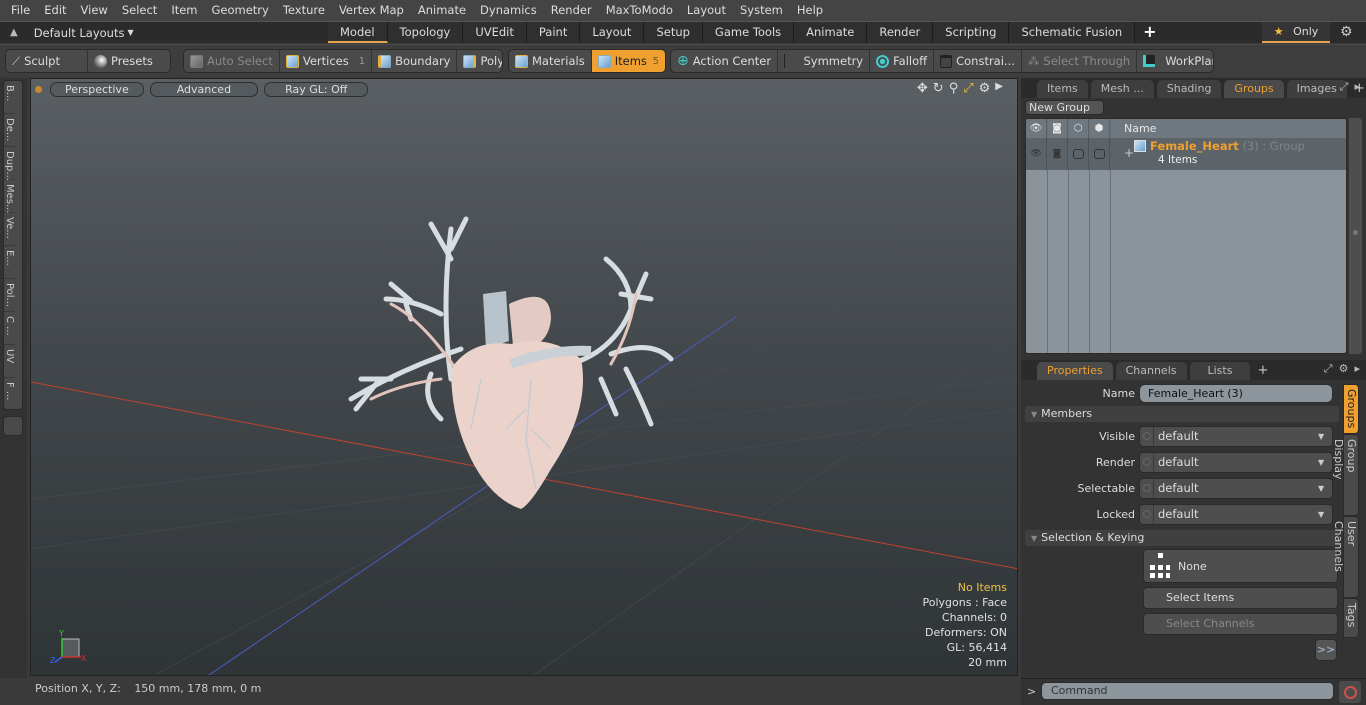 This screenshot has width=1366, height=705. I want to click on menu-edit: Edit, so click(55, 10).